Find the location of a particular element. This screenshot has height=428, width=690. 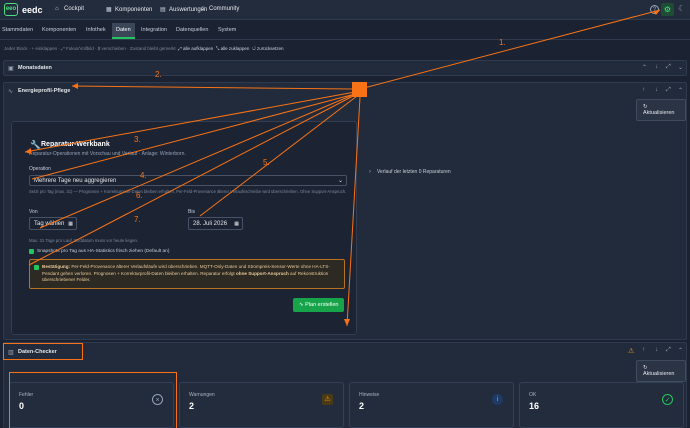

annotation-3: 3. is located at coordinates (137, 139).